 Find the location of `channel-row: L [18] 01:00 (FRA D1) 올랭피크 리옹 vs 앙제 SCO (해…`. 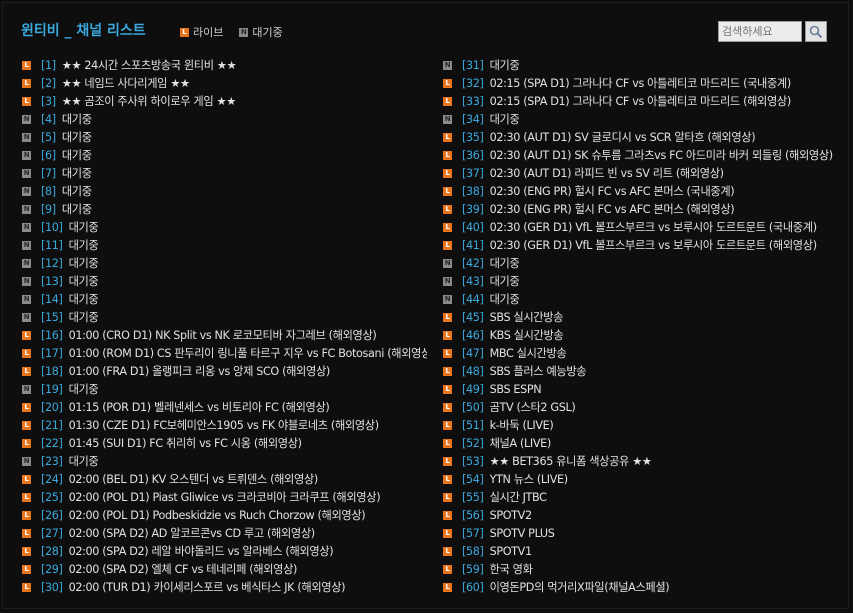

channel-row: L [18] 01:00 (FRA D1) 올랭피크 리옹 vs 앙제 SCO (해… is located at coordinates (224, 371).